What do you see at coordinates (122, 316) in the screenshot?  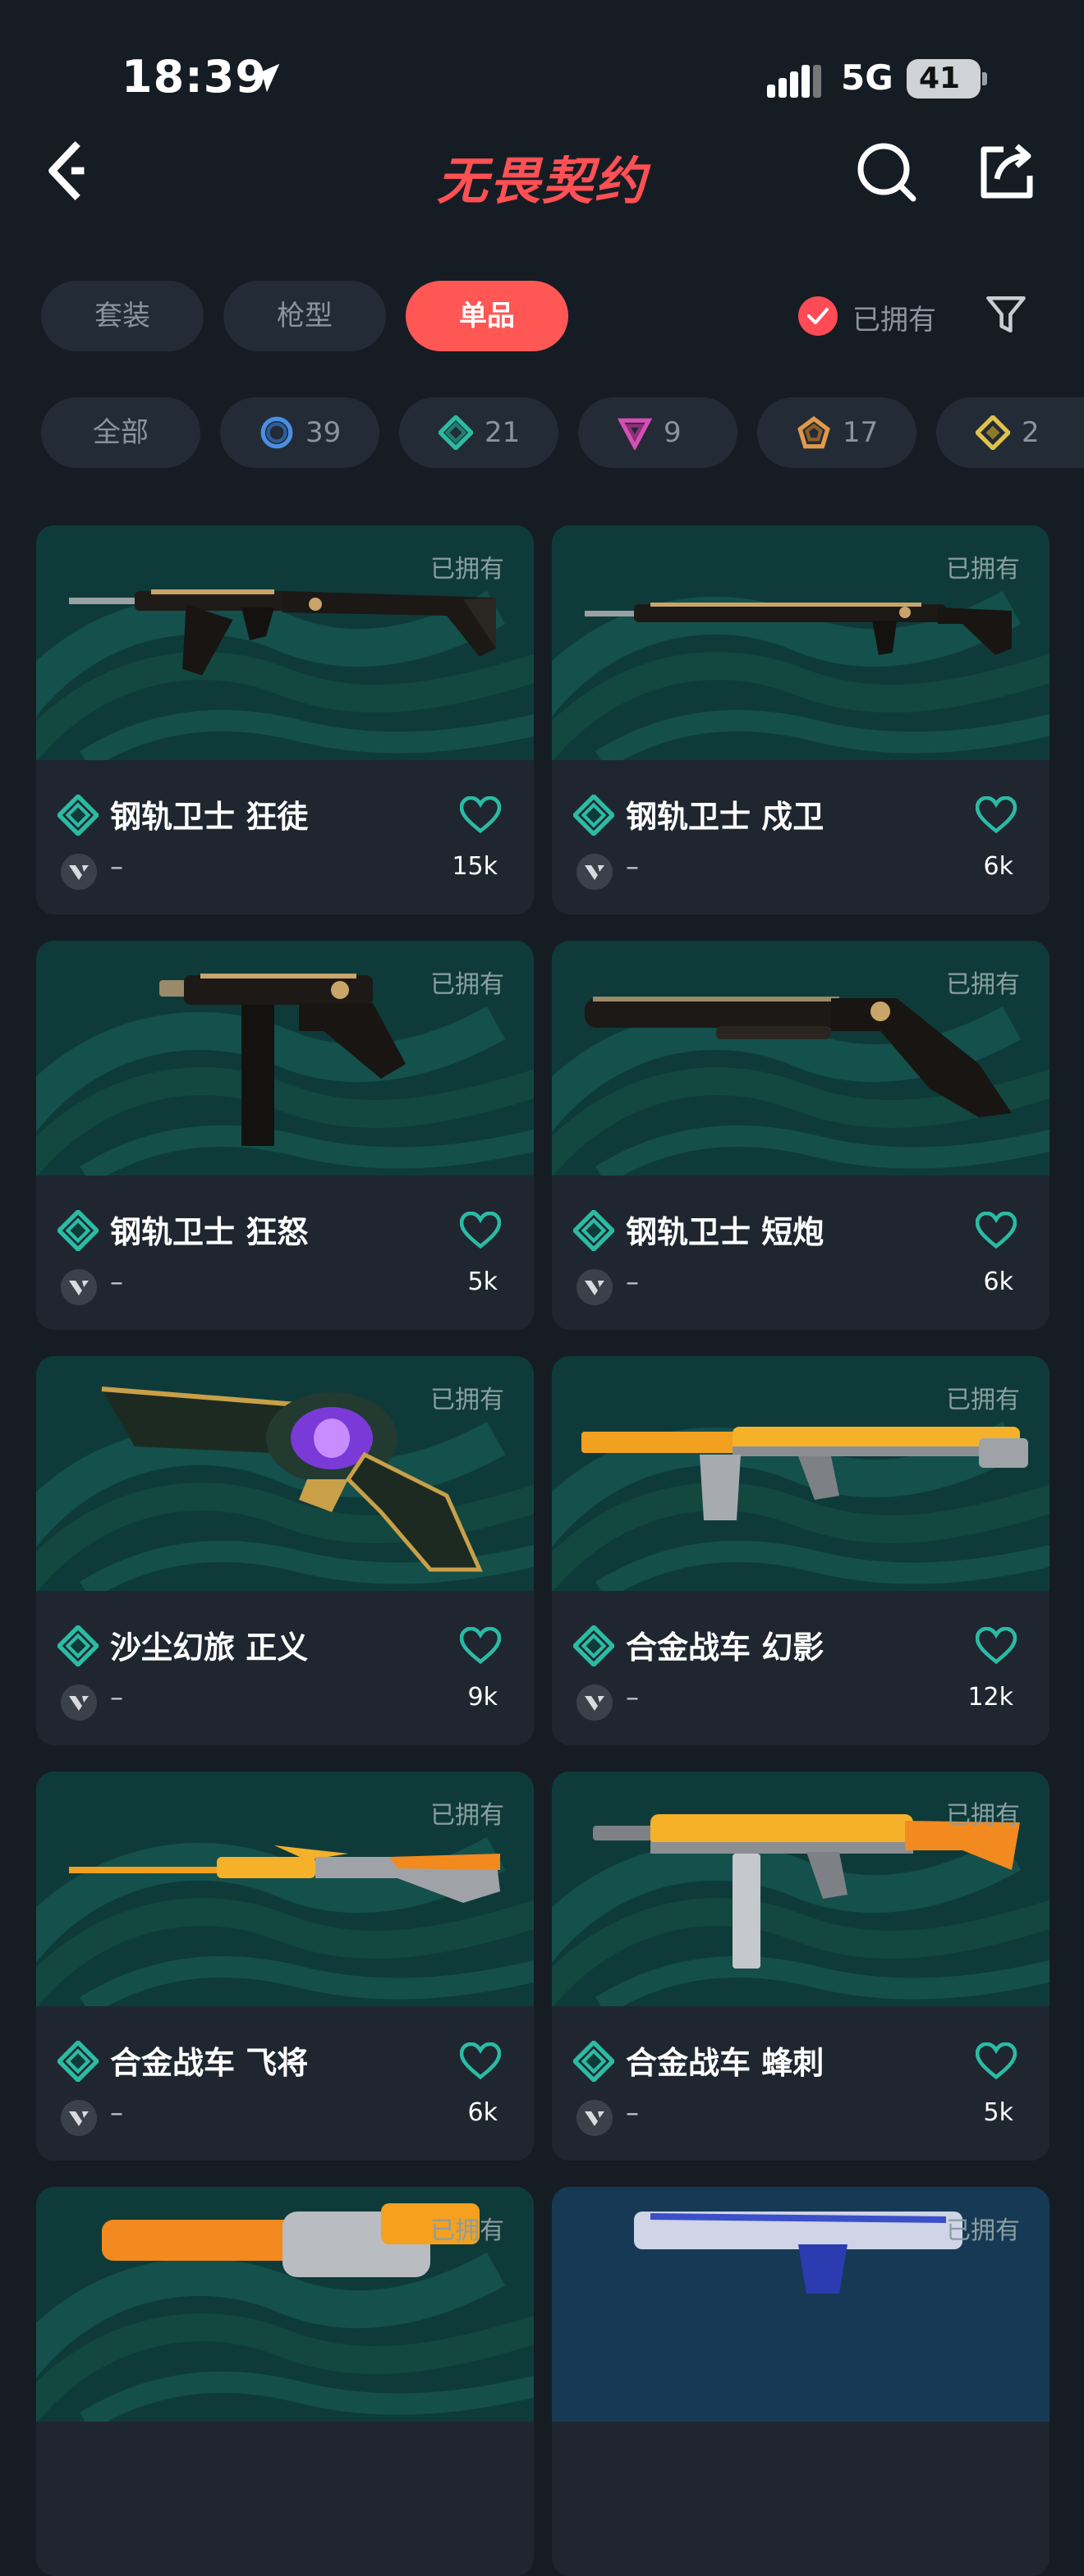 I see `tab-set: 套装` at bounding box center [122, 316].